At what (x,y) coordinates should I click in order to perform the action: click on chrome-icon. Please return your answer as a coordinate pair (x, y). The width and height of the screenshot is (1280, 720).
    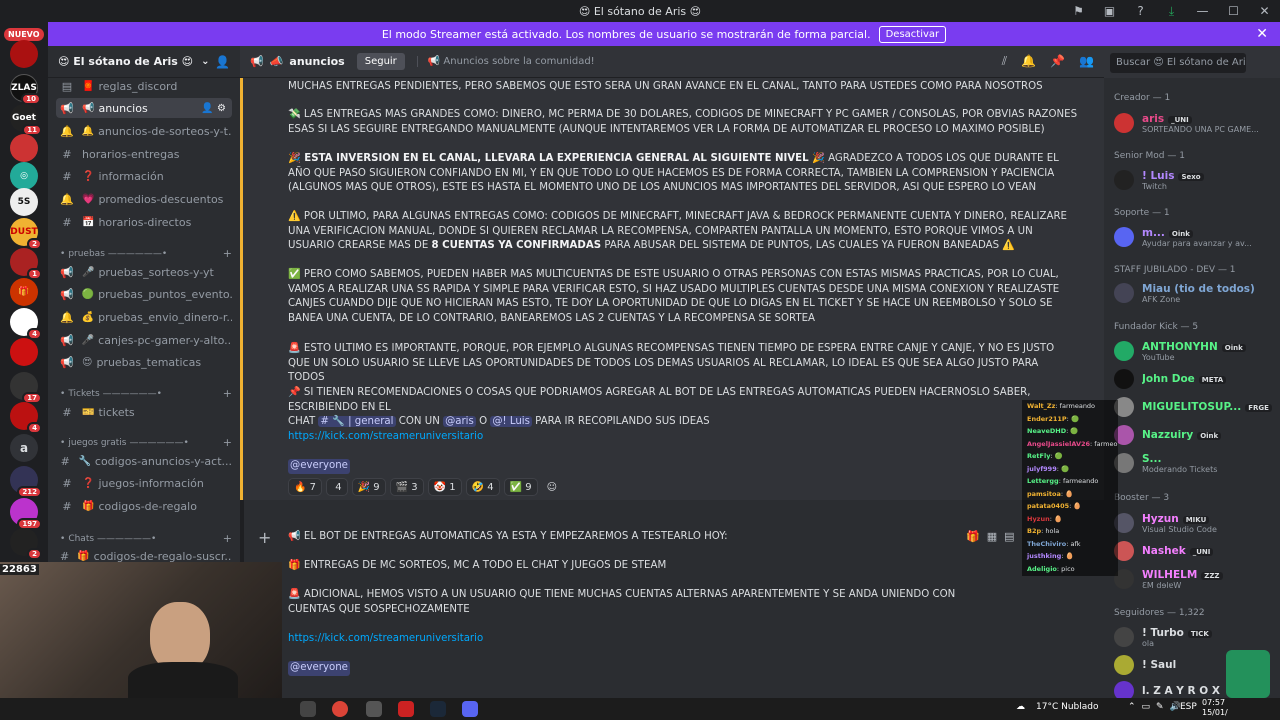
    Looking at the image, I should click on (340, 709).